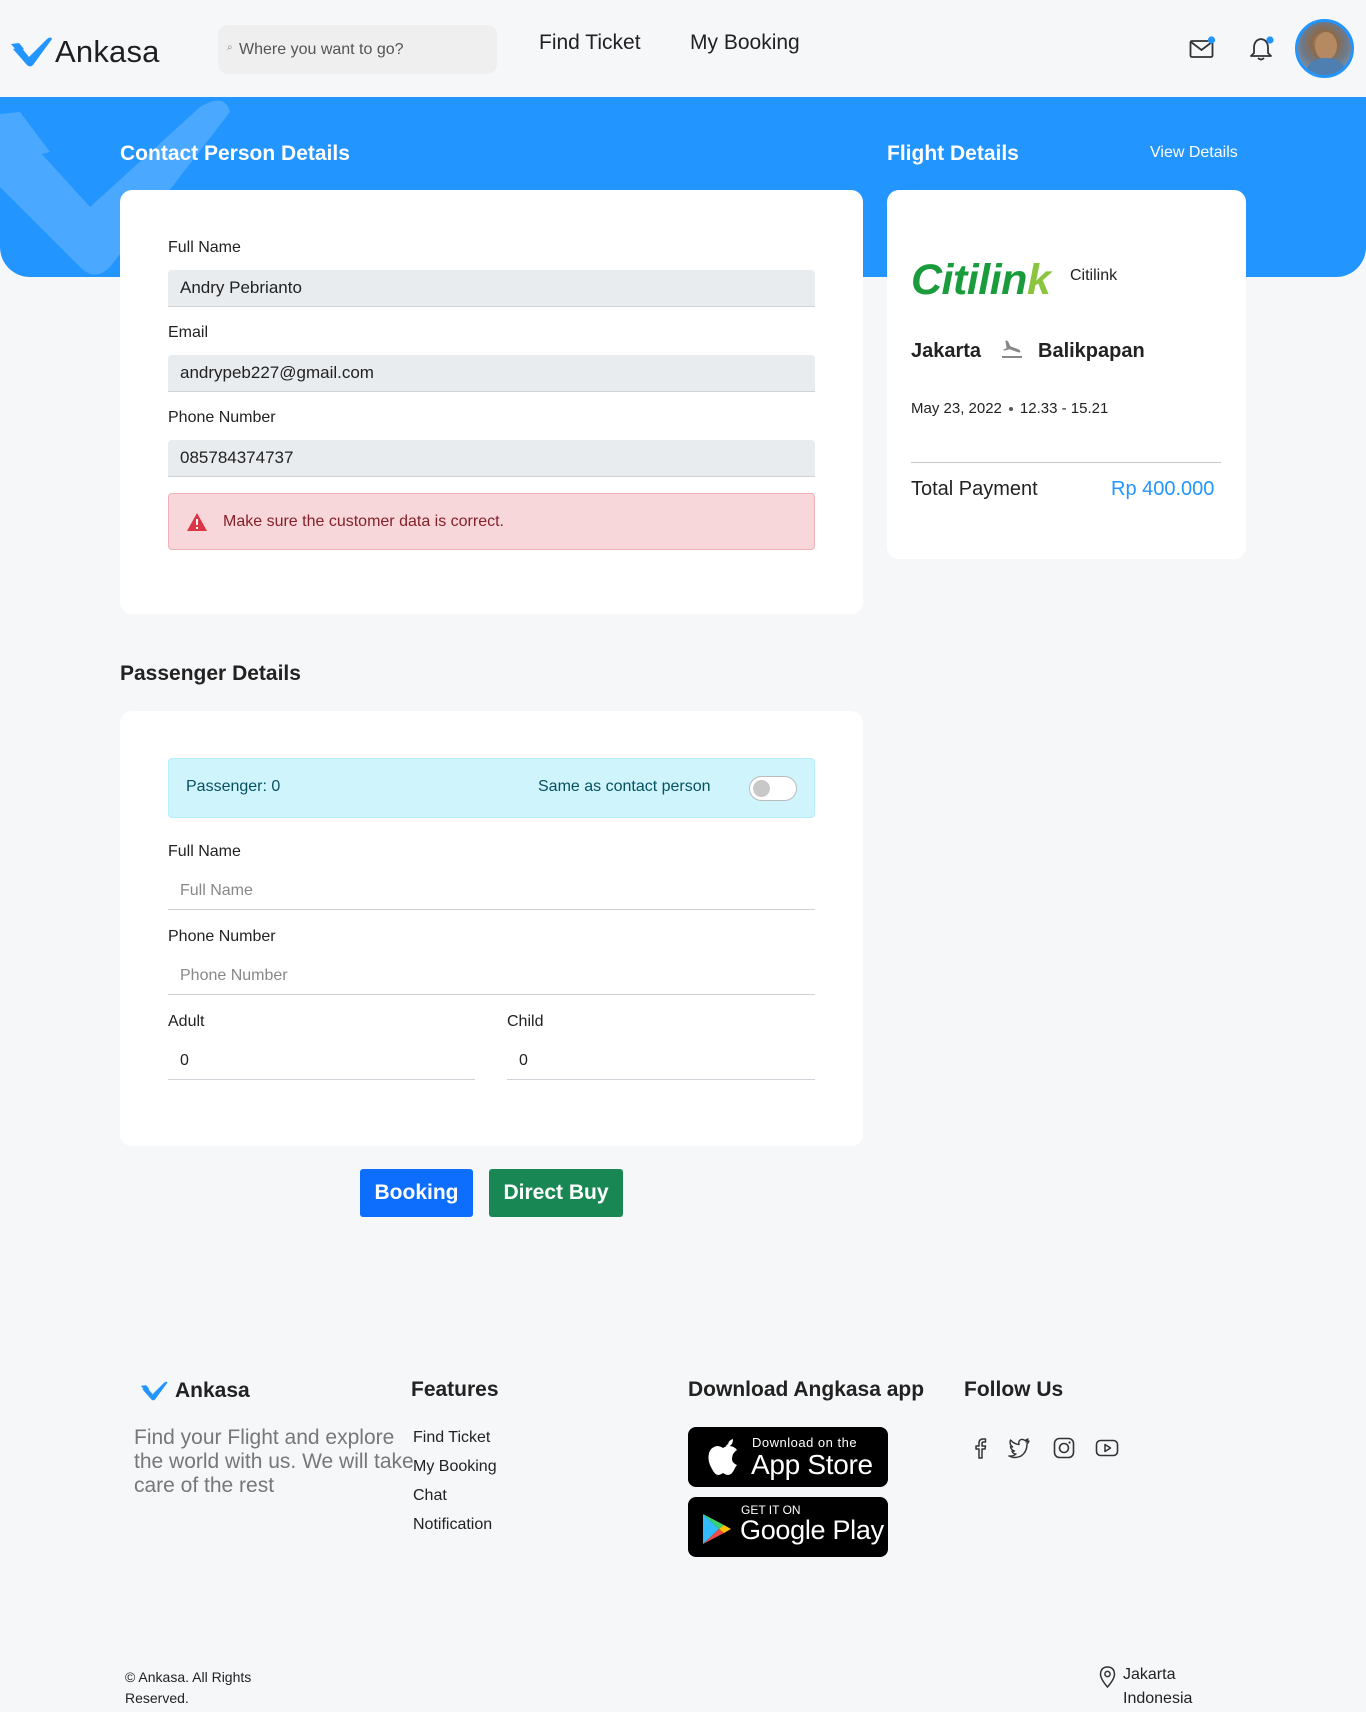  Describe the element at coordinates (1107, 1448) in the screenshot. I see `youtube-icon` at that location.